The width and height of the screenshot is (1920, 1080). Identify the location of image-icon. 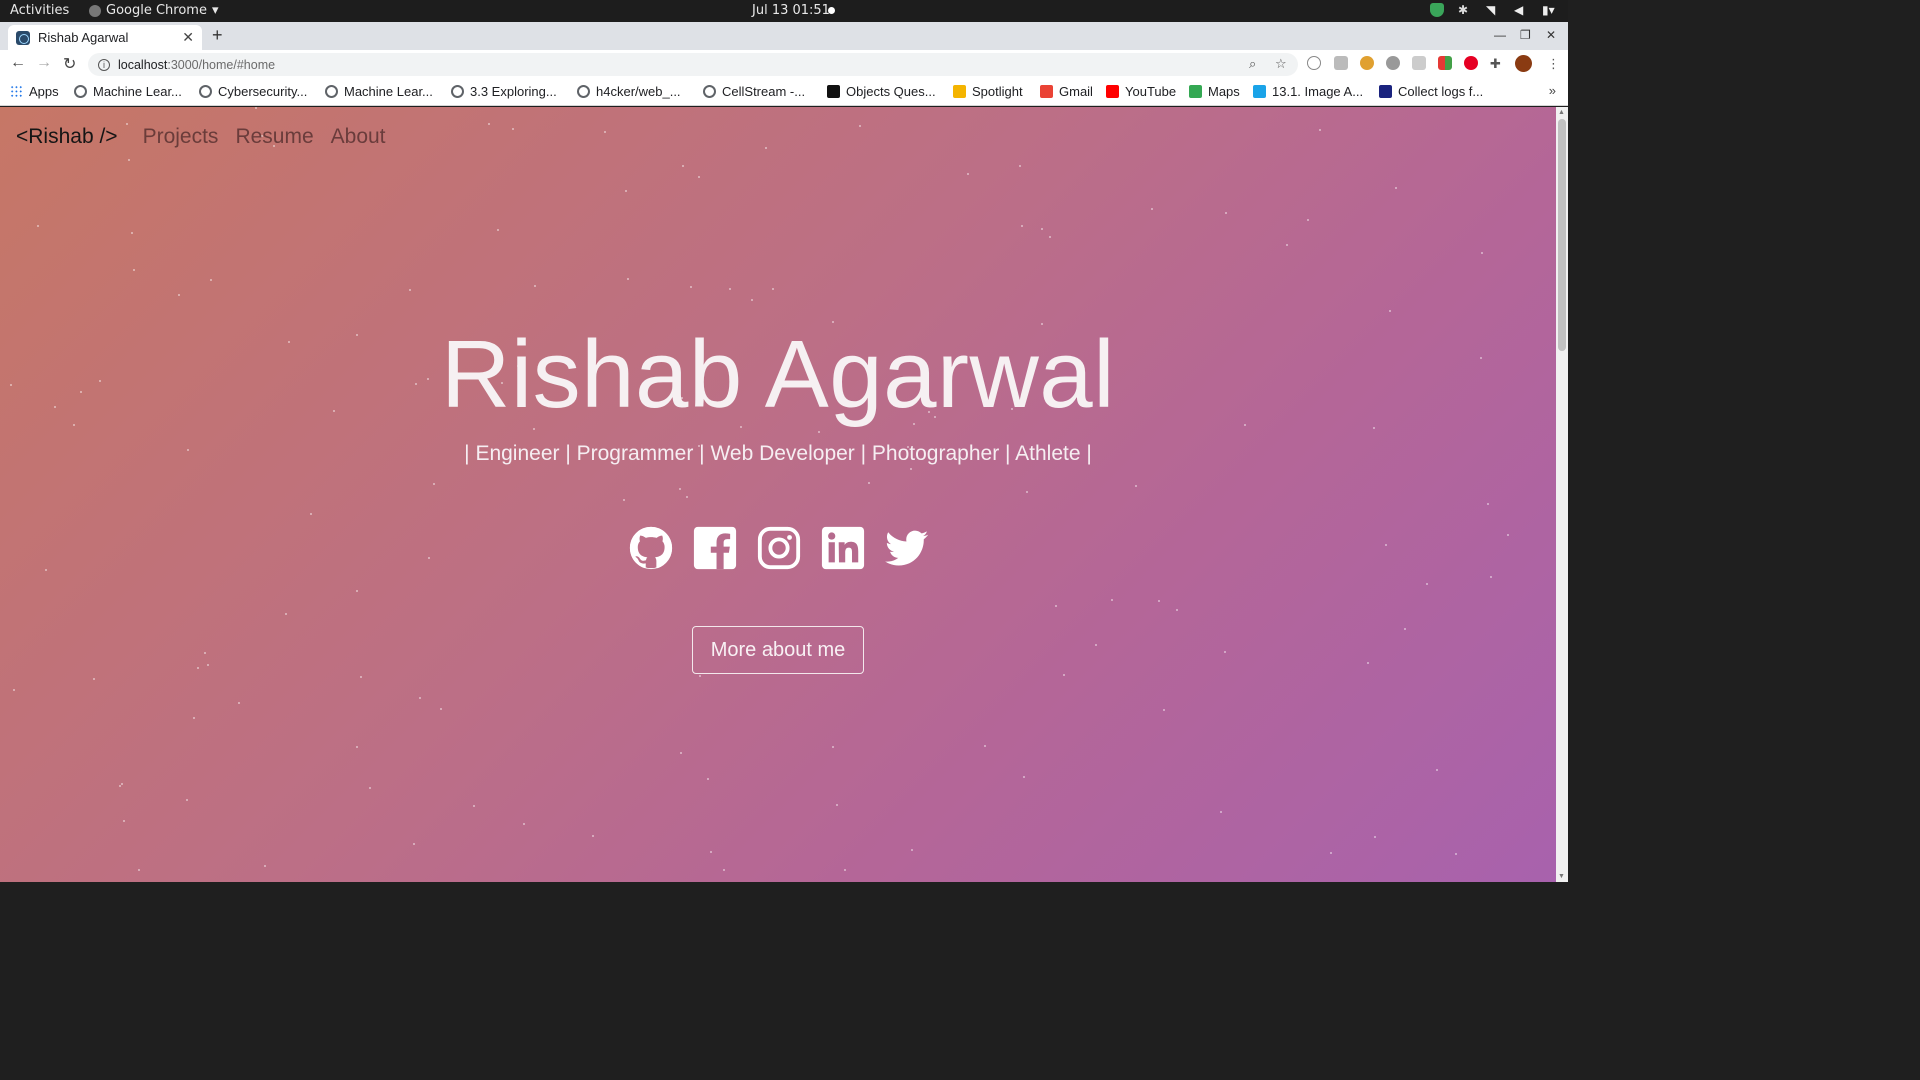
(1259, 91).